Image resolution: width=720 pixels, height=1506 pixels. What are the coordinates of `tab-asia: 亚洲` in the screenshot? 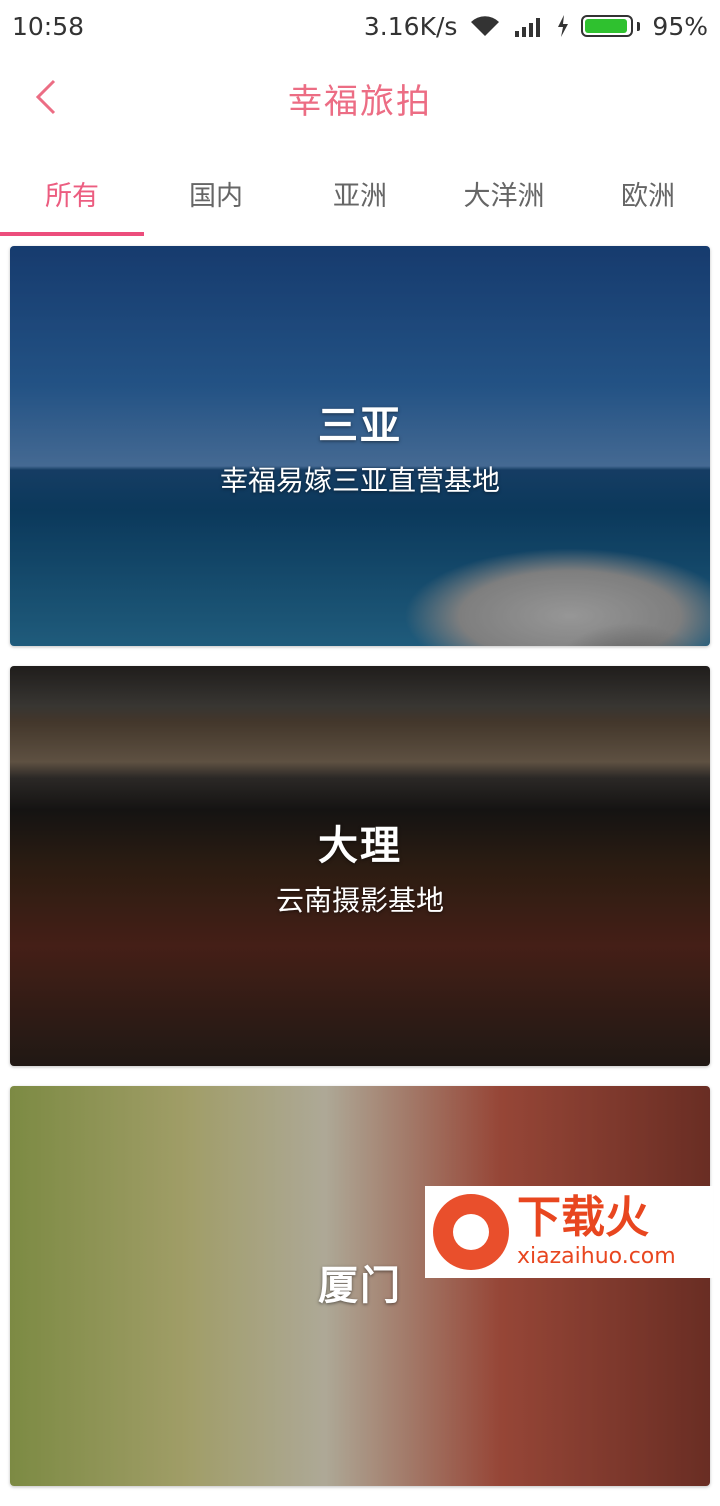 It's located at (360, 193).